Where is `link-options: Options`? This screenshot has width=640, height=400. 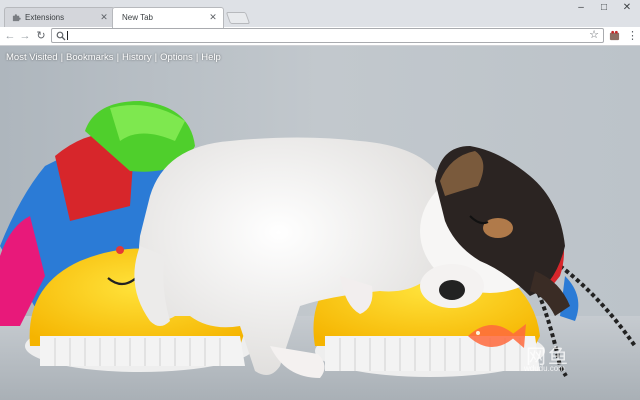
link-options: Options is located at coordinates (176, 57).